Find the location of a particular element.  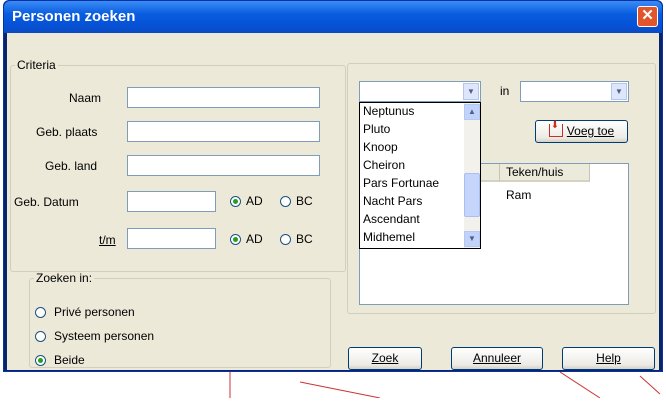

scroll-up-icon: ▲ is located at coordinates (472, 112).